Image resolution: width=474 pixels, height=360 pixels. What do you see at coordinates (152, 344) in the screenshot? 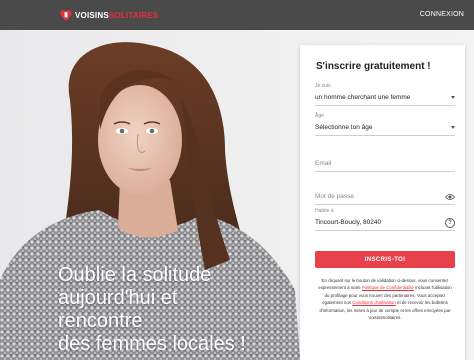
I see `hero-line-4: des femmes locales !` at bounding box center [152, 344].